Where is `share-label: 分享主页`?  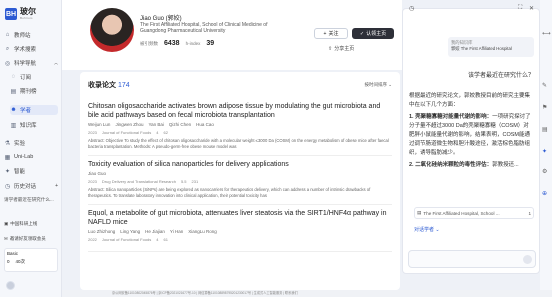 share-label: 分享主页 is located at coordinates (344, 49).